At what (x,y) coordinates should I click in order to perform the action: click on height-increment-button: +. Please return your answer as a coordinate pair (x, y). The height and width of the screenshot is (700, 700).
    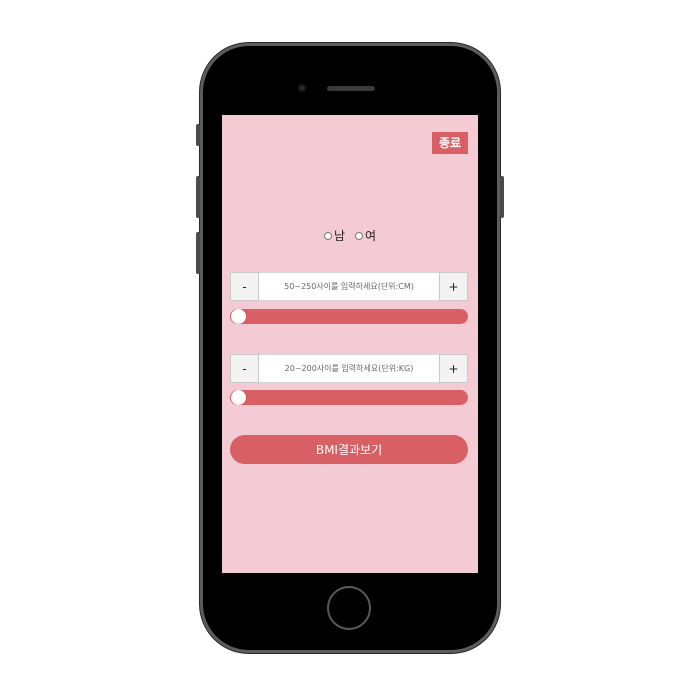
    Looking at the image, I should click on (453, 286).